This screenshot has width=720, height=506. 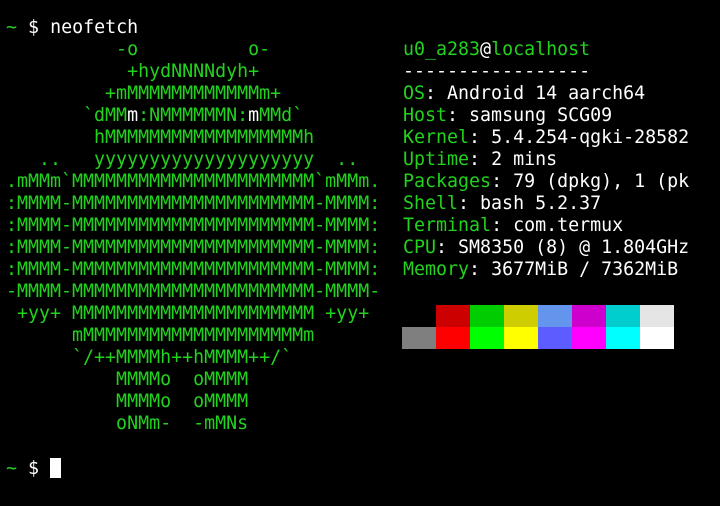 I want to click on color-palette, so click(x=538, y=327).